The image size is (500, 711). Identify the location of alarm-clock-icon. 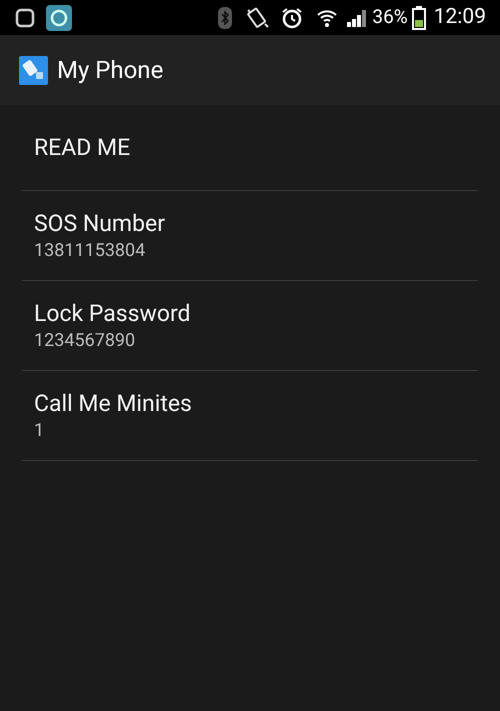
(292, 18).